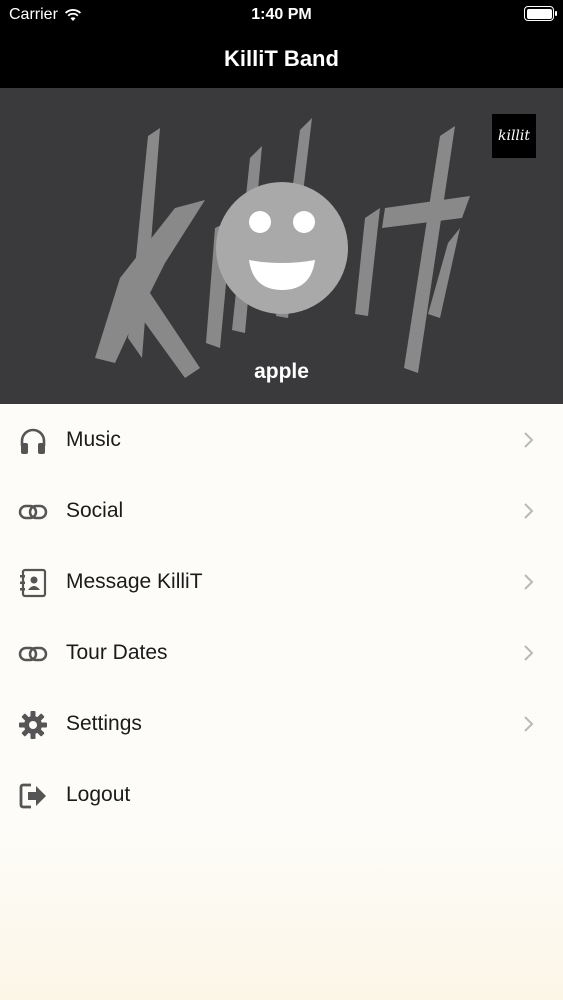 This screenshot has width=563, height=1000. I want to click on gear-icon, so click(33, 725).